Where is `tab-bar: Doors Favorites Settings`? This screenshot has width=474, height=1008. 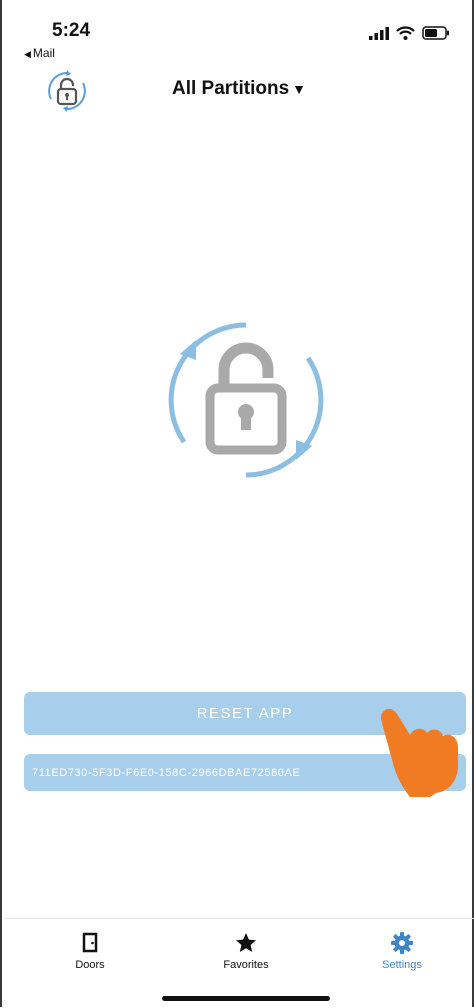 tab-bar: Doors Favorites Settings is located at coordinates (239, 963).